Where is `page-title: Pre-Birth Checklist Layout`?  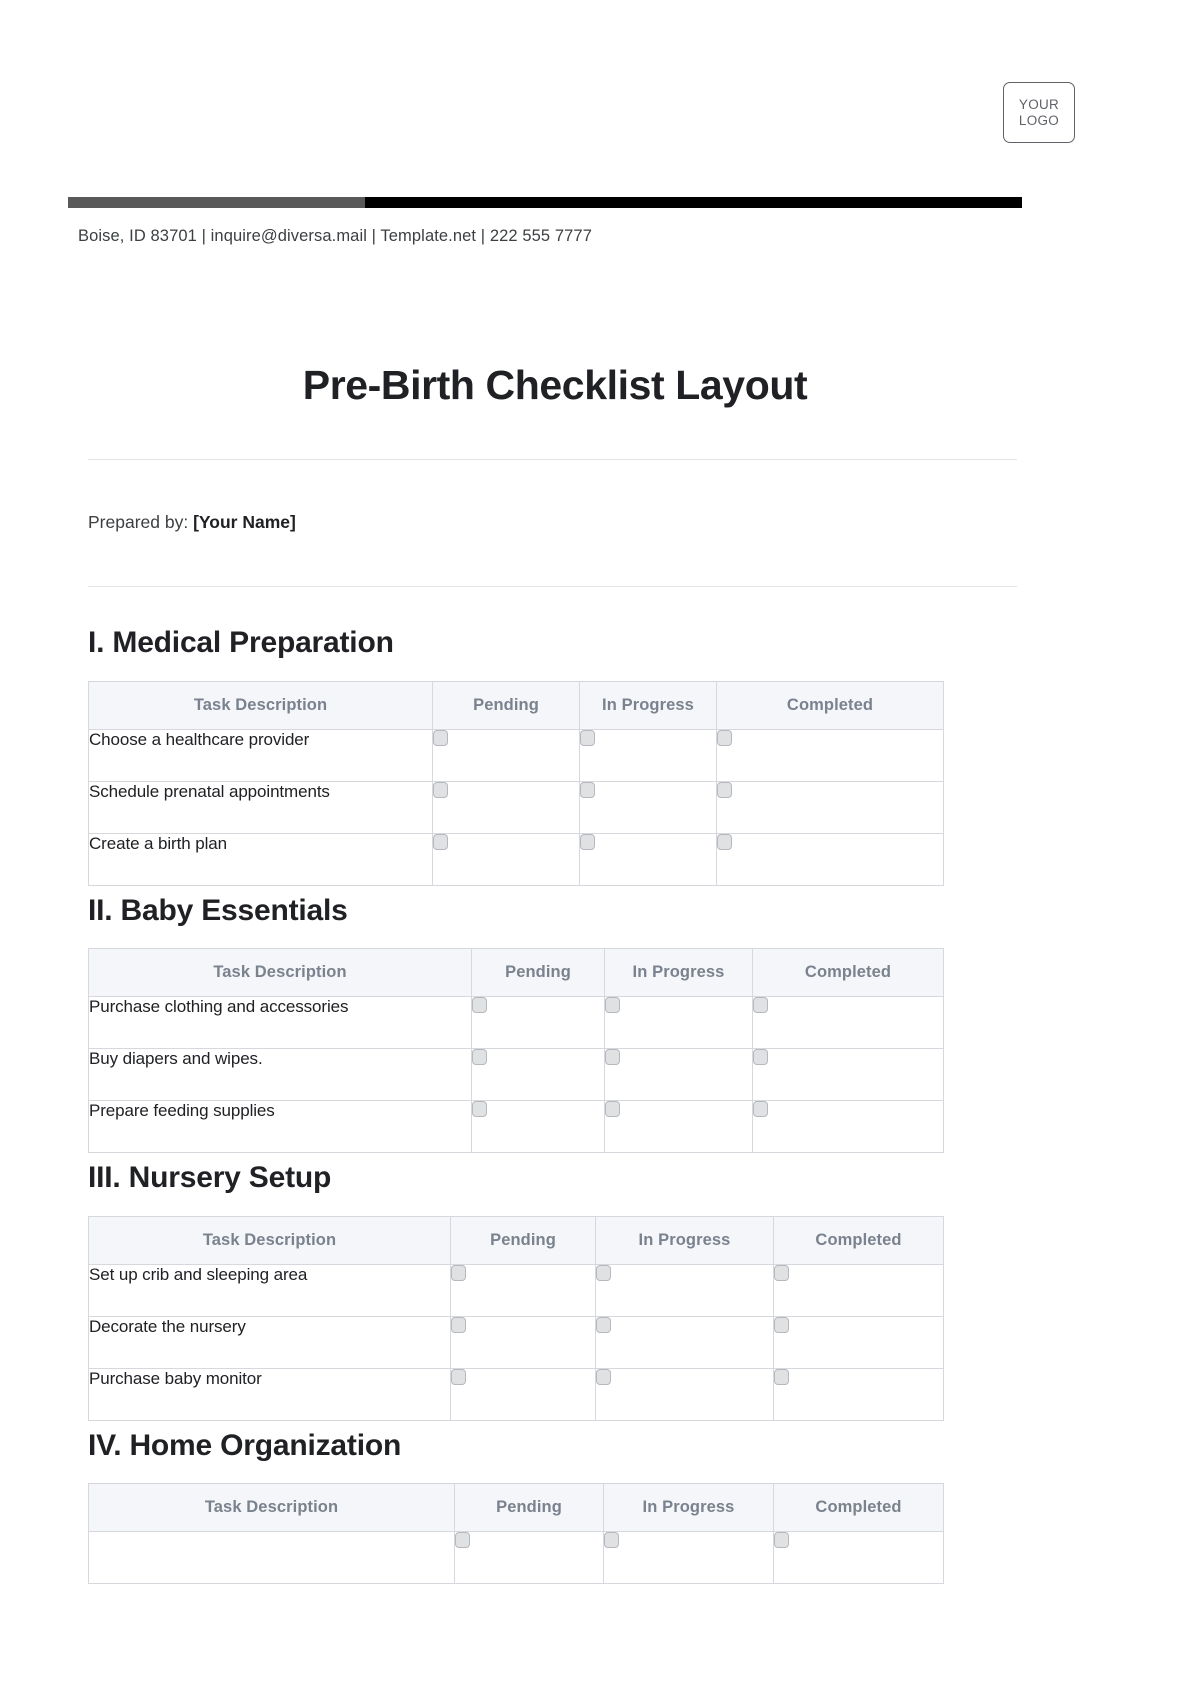
page-title: Pre-Birth Checklist Layout is located at coordinates (555, 385).